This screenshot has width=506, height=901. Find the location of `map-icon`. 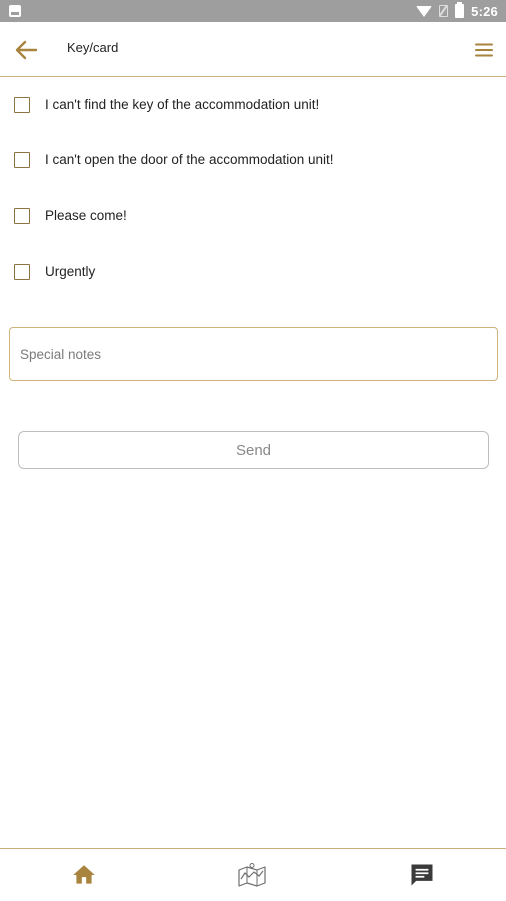

map-icon is located at coordinates (252, 875).